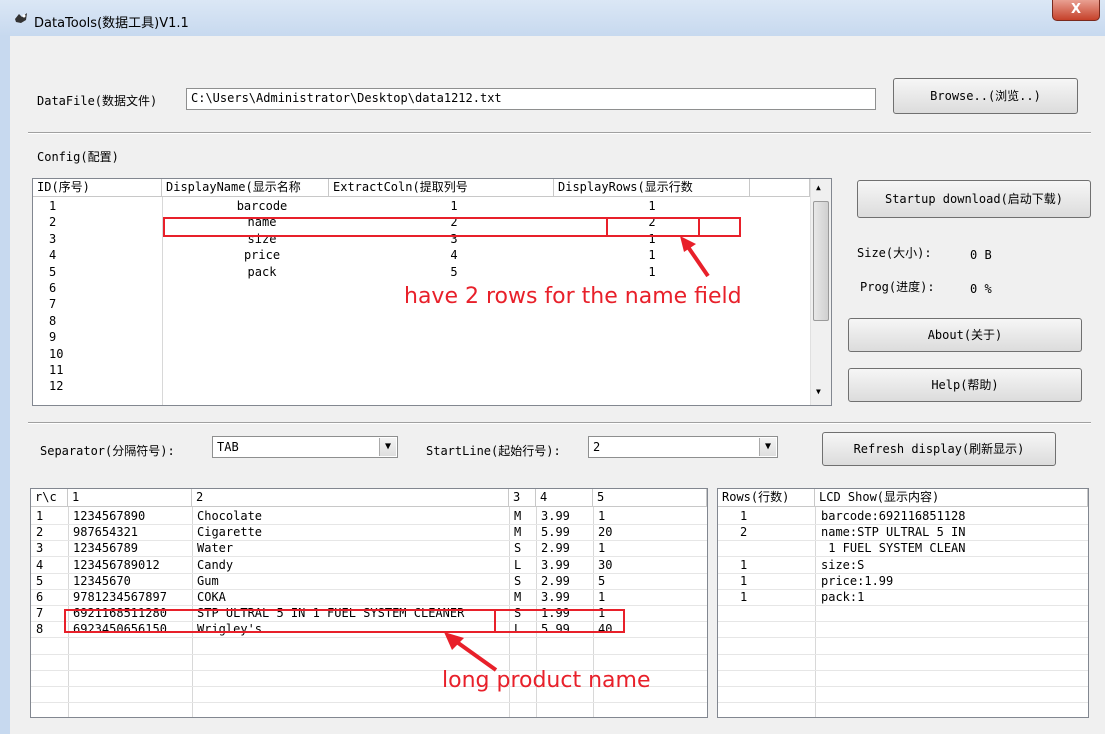 The image size is (1105, 734). What do you see at coordinates (102, 580) in the screenshot?
I see `table-cell: 12345670` at bounding box center [102, 580].